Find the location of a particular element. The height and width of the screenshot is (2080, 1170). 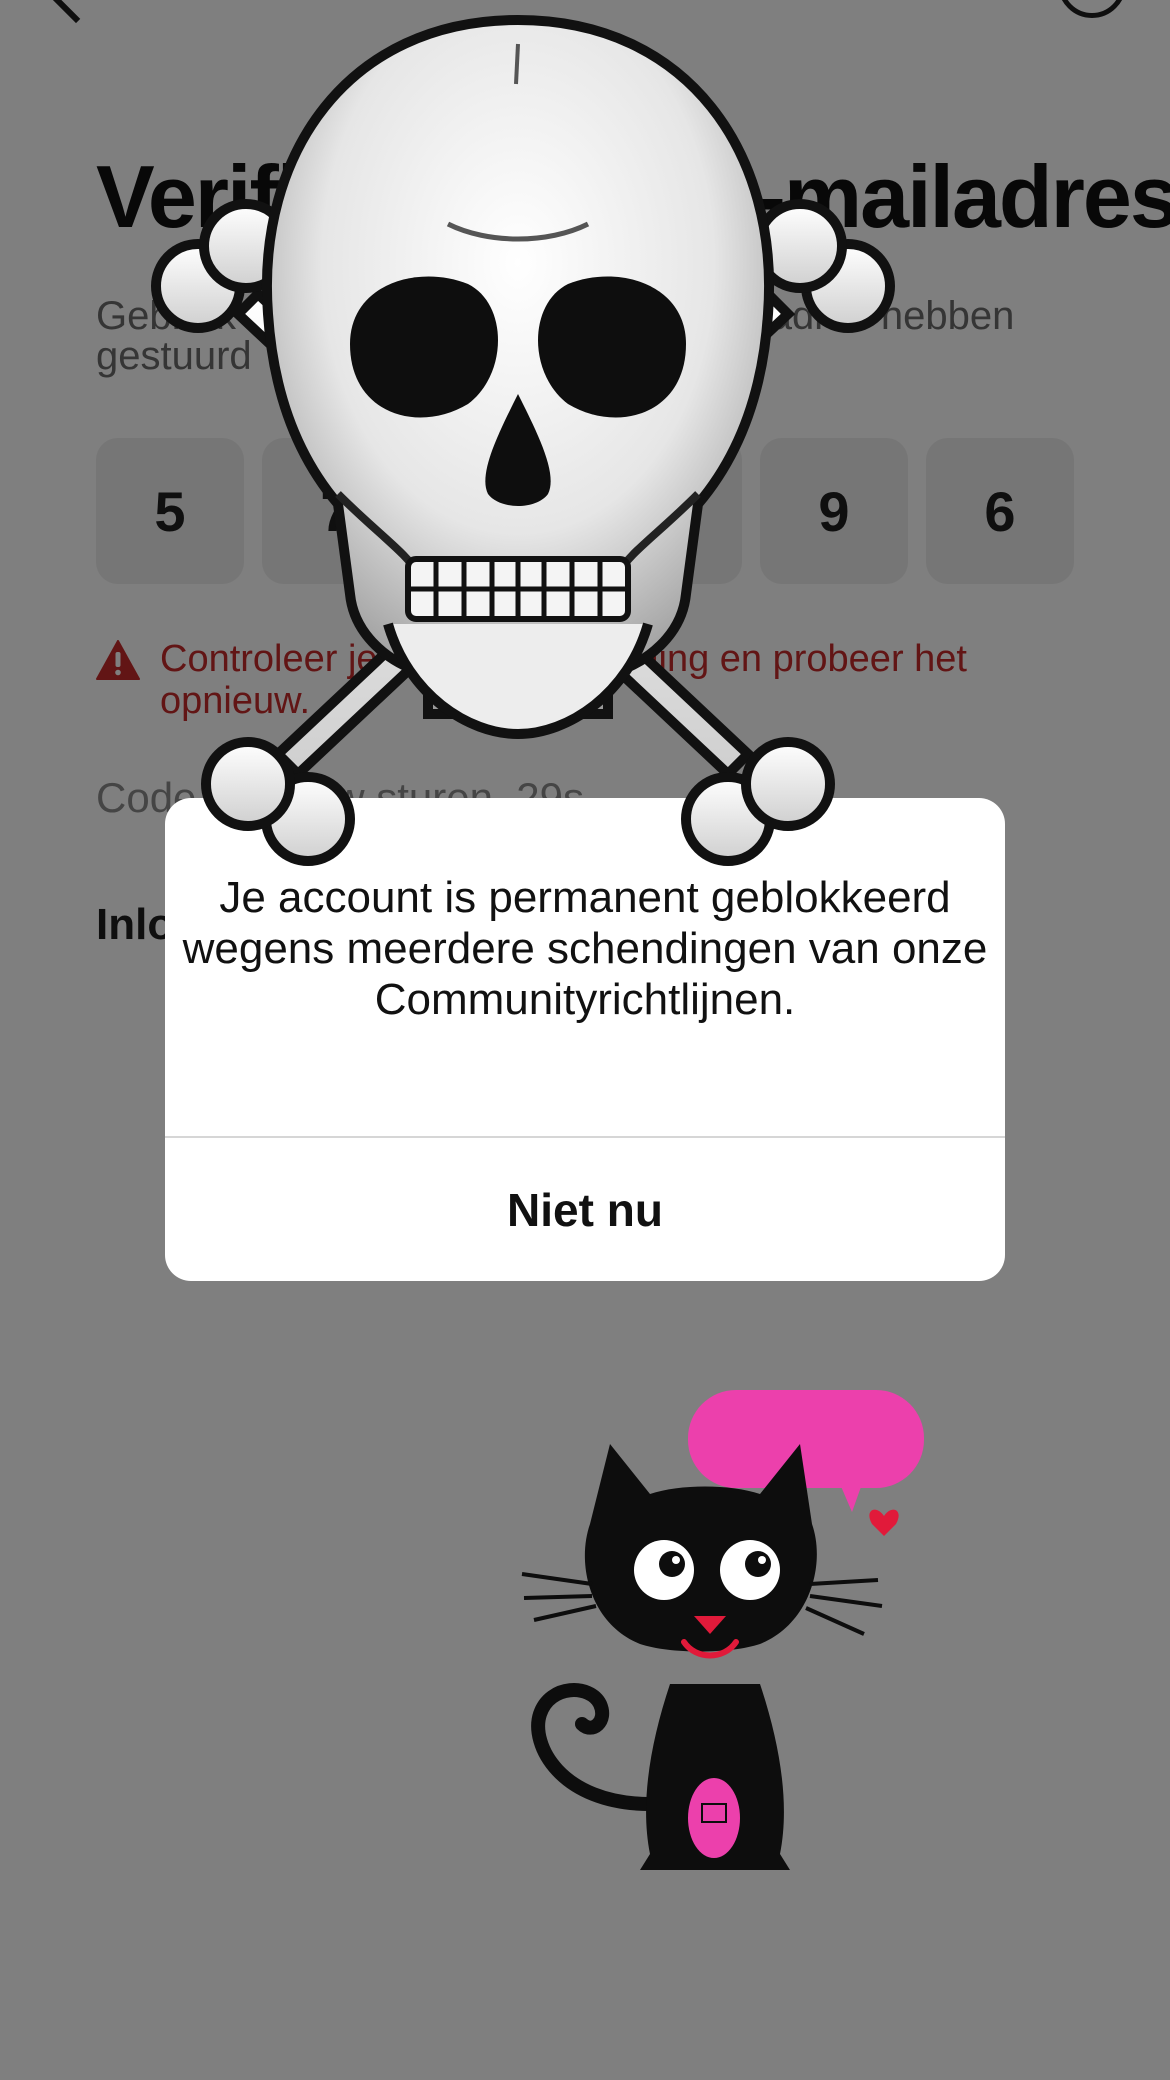

heart-icon is located at coordinates (884, 1522).